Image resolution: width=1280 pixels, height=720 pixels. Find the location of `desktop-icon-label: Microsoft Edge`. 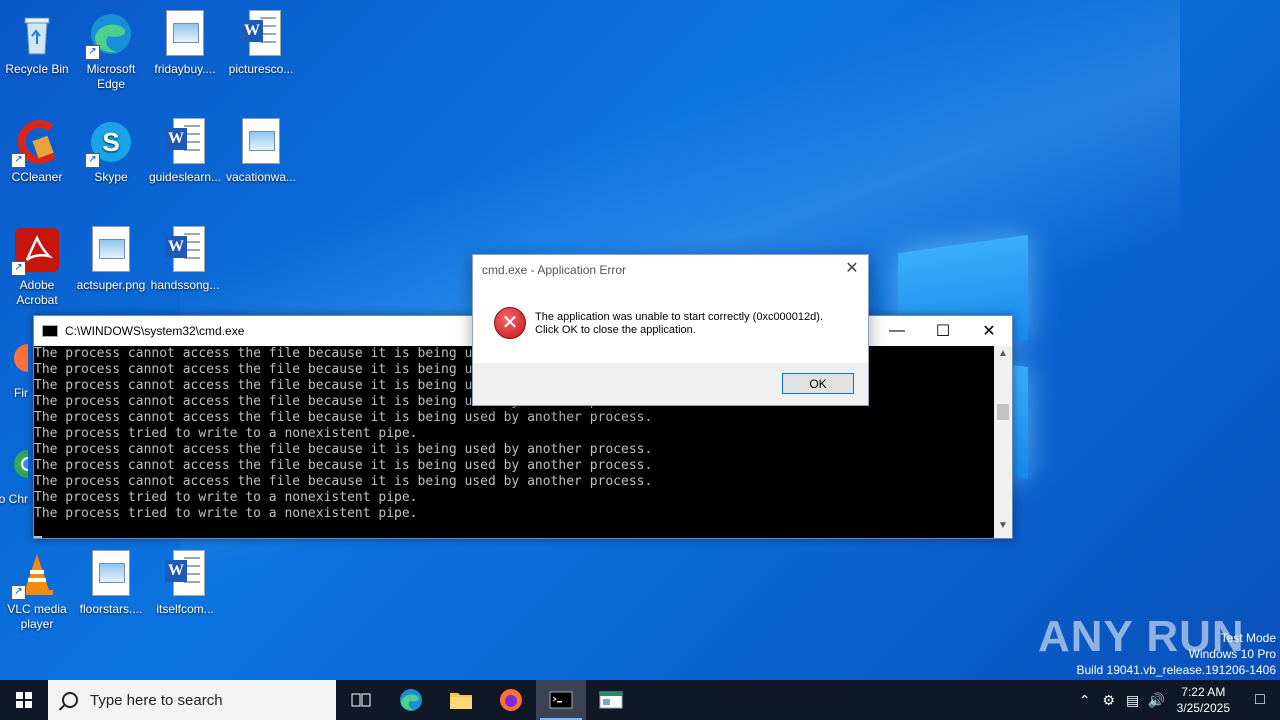

desktop-icon-label: Microsoft Edge is located at coordinates (111, 76).